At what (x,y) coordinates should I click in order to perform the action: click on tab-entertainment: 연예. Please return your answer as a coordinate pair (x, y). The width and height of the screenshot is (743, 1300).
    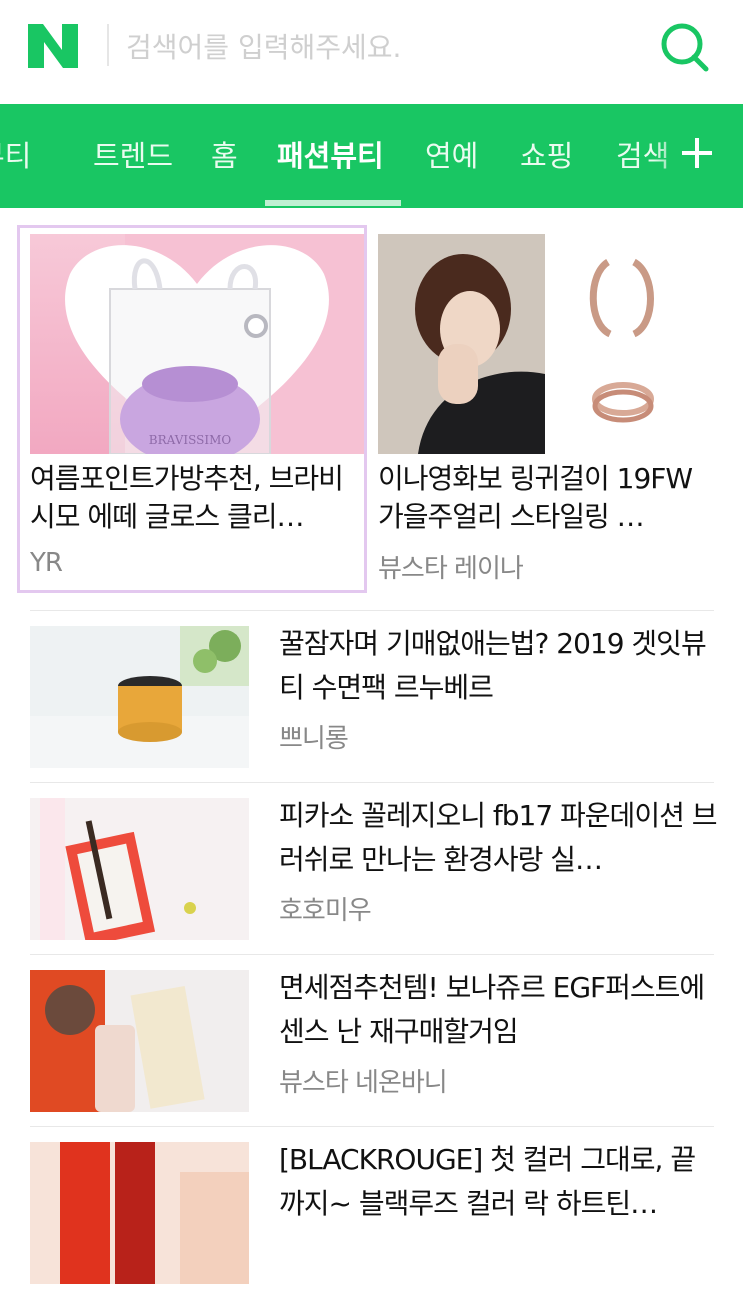
    Looking at the image, I should click on (451, 156).